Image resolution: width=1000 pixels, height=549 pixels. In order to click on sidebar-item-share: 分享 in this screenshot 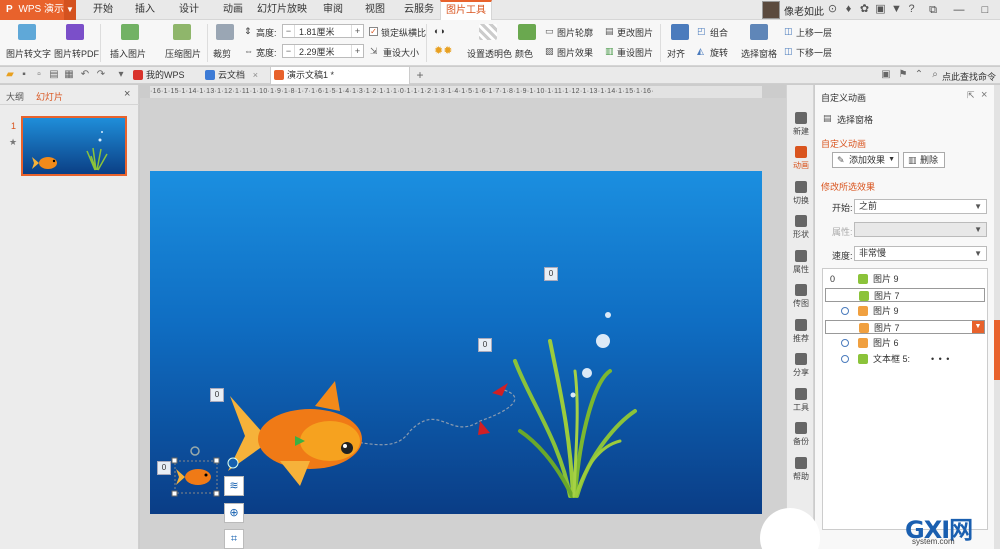, I will do `click(801, 365)`.